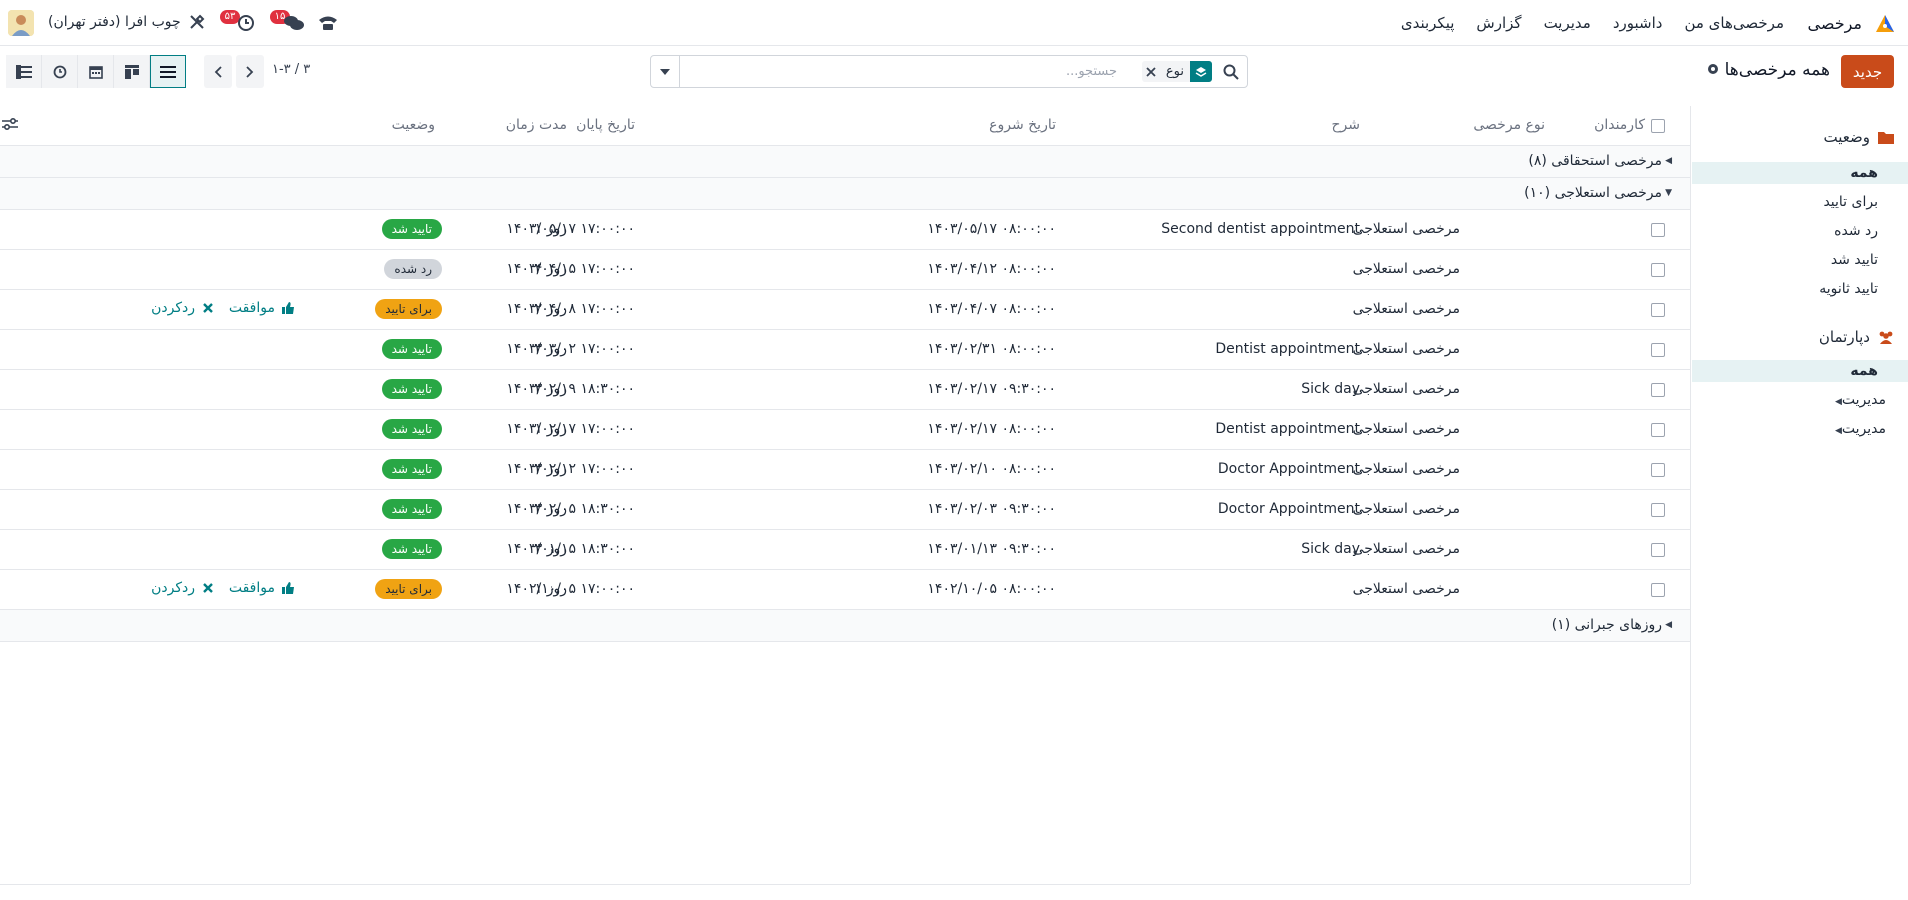 The image size is (1908, 900). Describe the element at coordinates (570, 269) in the screenshot. I see `cell-end-date: ۱۴۰۳/۰۴/۱۵ ۱۷:۰۰:۰۰` at that location.